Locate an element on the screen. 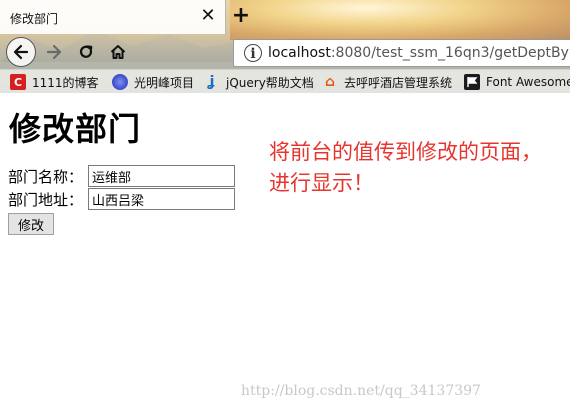 Image resolution: width=570 pixels, height=413 pixels. bookmark-jquery-docs: ʝ jQuery帮助文档 is located at coordinates (259, 82).